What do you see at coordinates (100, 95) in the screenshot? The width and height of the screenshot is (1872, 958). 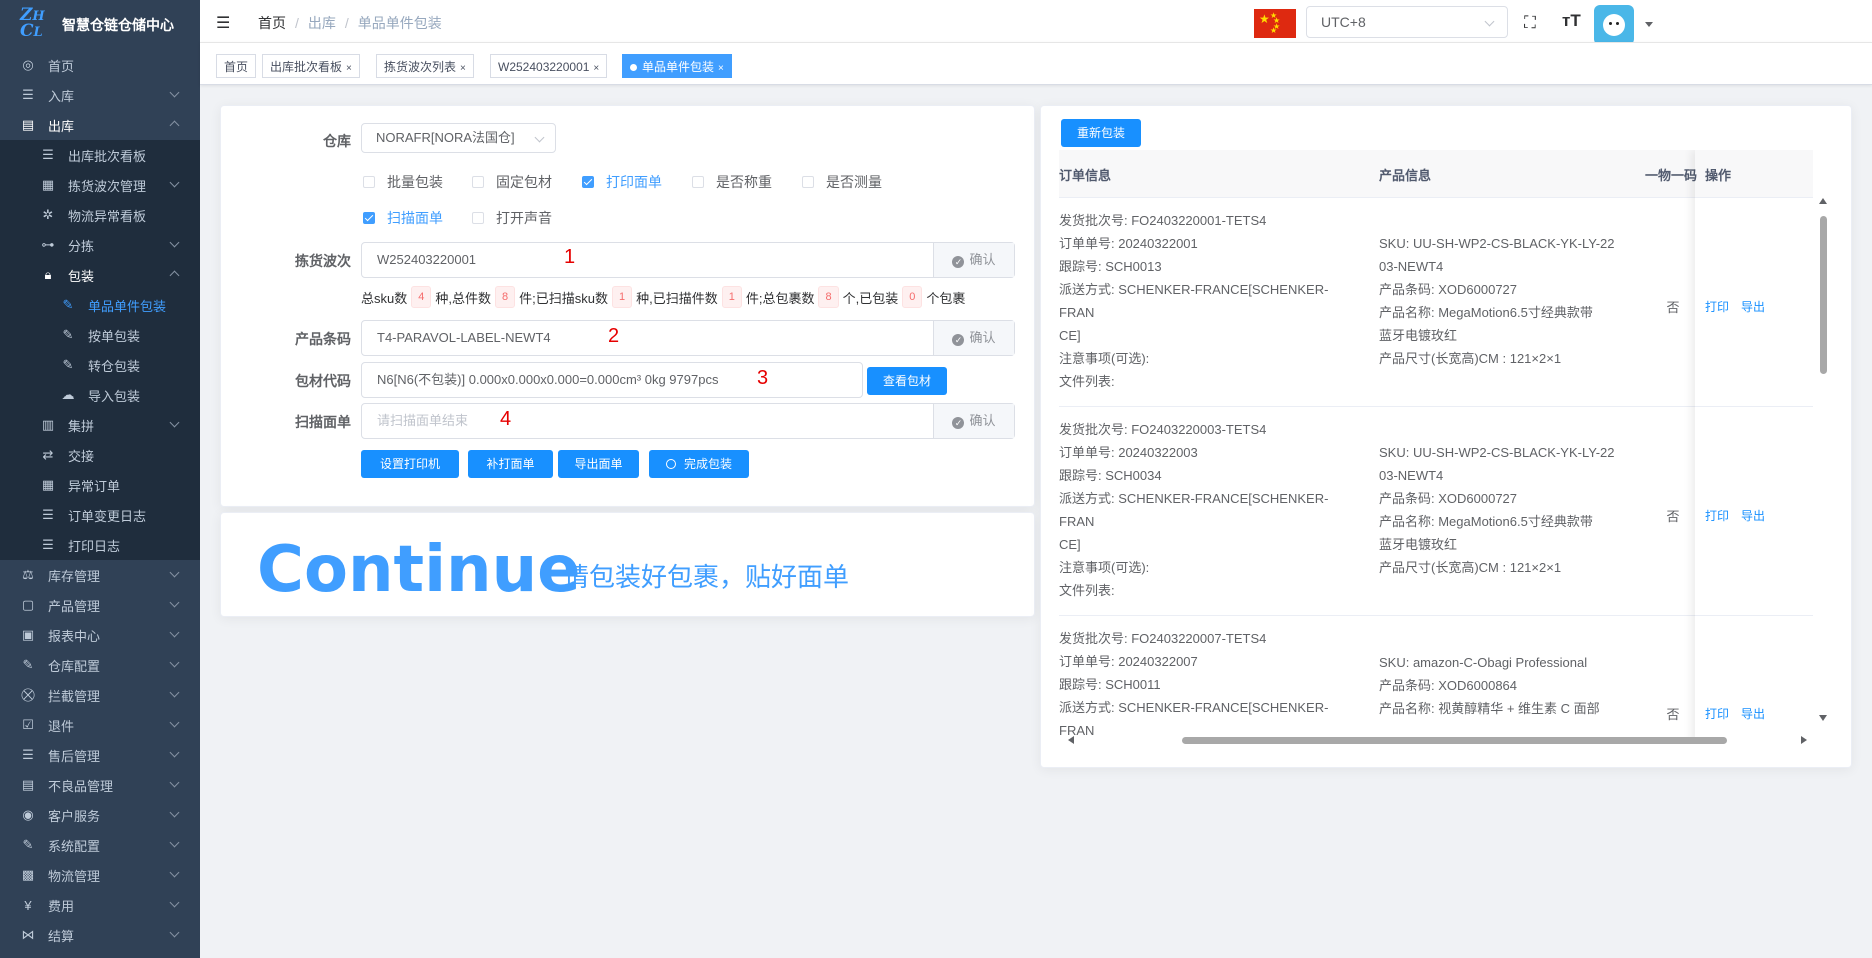 I see `sidebar-item: ☰ 入库` at bounding box center [100, 95].